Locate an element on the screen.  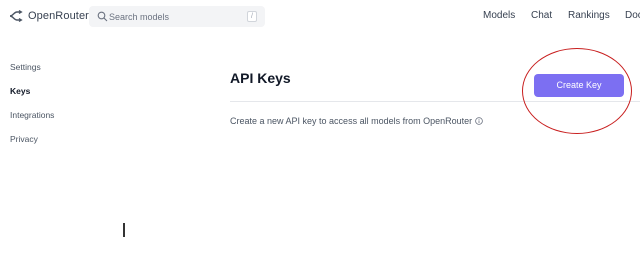
nav-rankings: Rankings is located at coordinates (589, 15).